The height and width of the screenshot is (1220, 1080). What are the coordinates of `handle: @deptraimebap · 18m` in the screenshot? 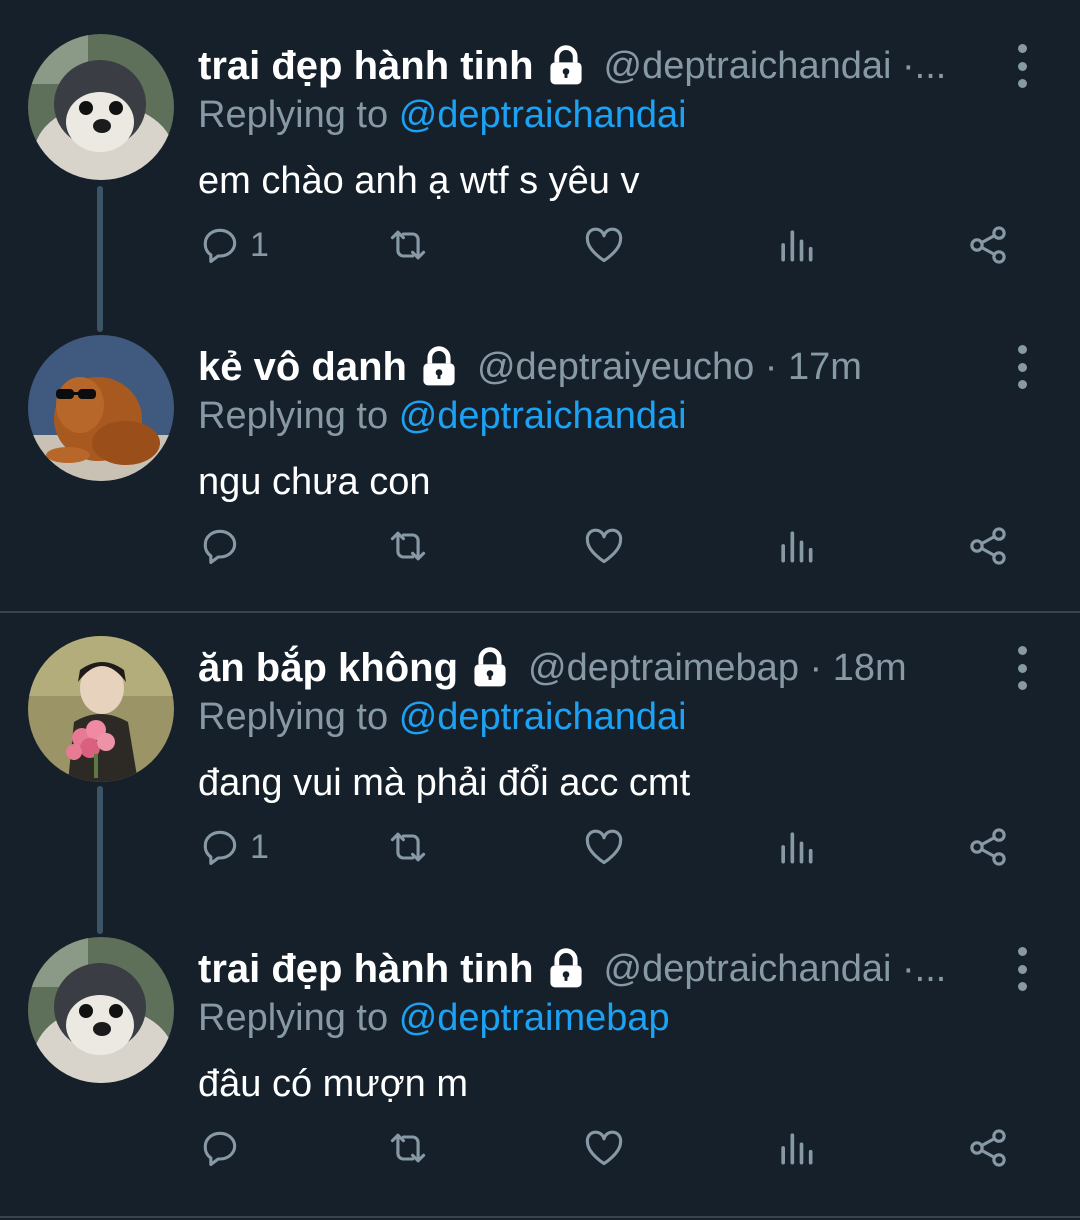 It's located at (717, 668).